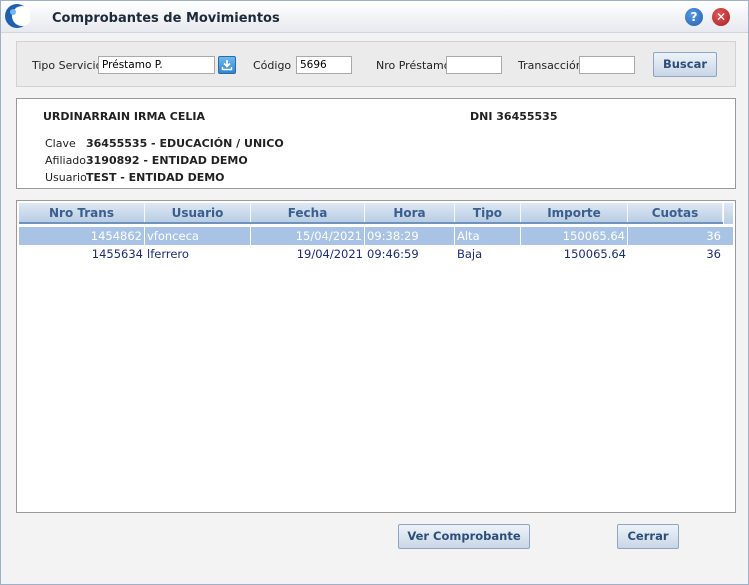  What do you see at coordinates (124, 116) in the screenshot?
I see `affiliate-name: URDINARRAIN IRMA CELIA` at bounding box center [124, 116].